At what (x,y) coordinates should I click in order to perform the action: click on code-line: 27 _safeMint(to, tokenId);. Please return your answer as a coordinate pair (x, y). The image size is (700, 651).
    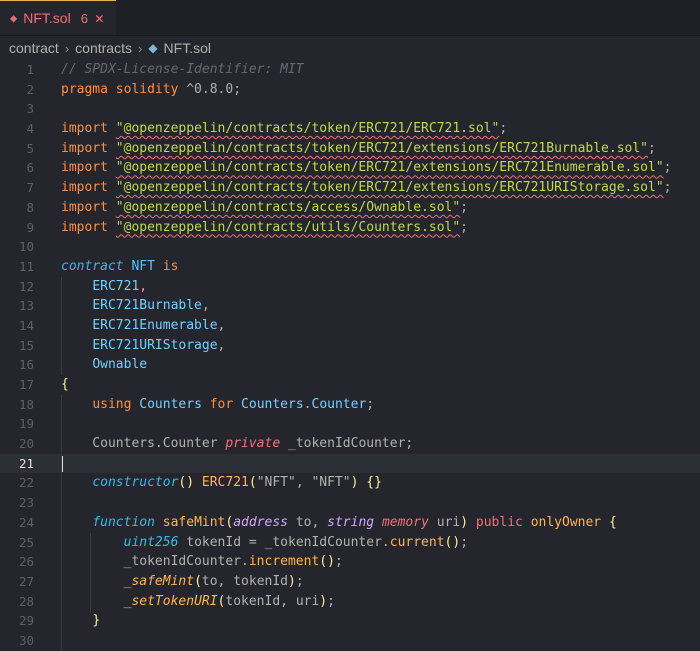
    Looking at the image, I should click on (350, 582).